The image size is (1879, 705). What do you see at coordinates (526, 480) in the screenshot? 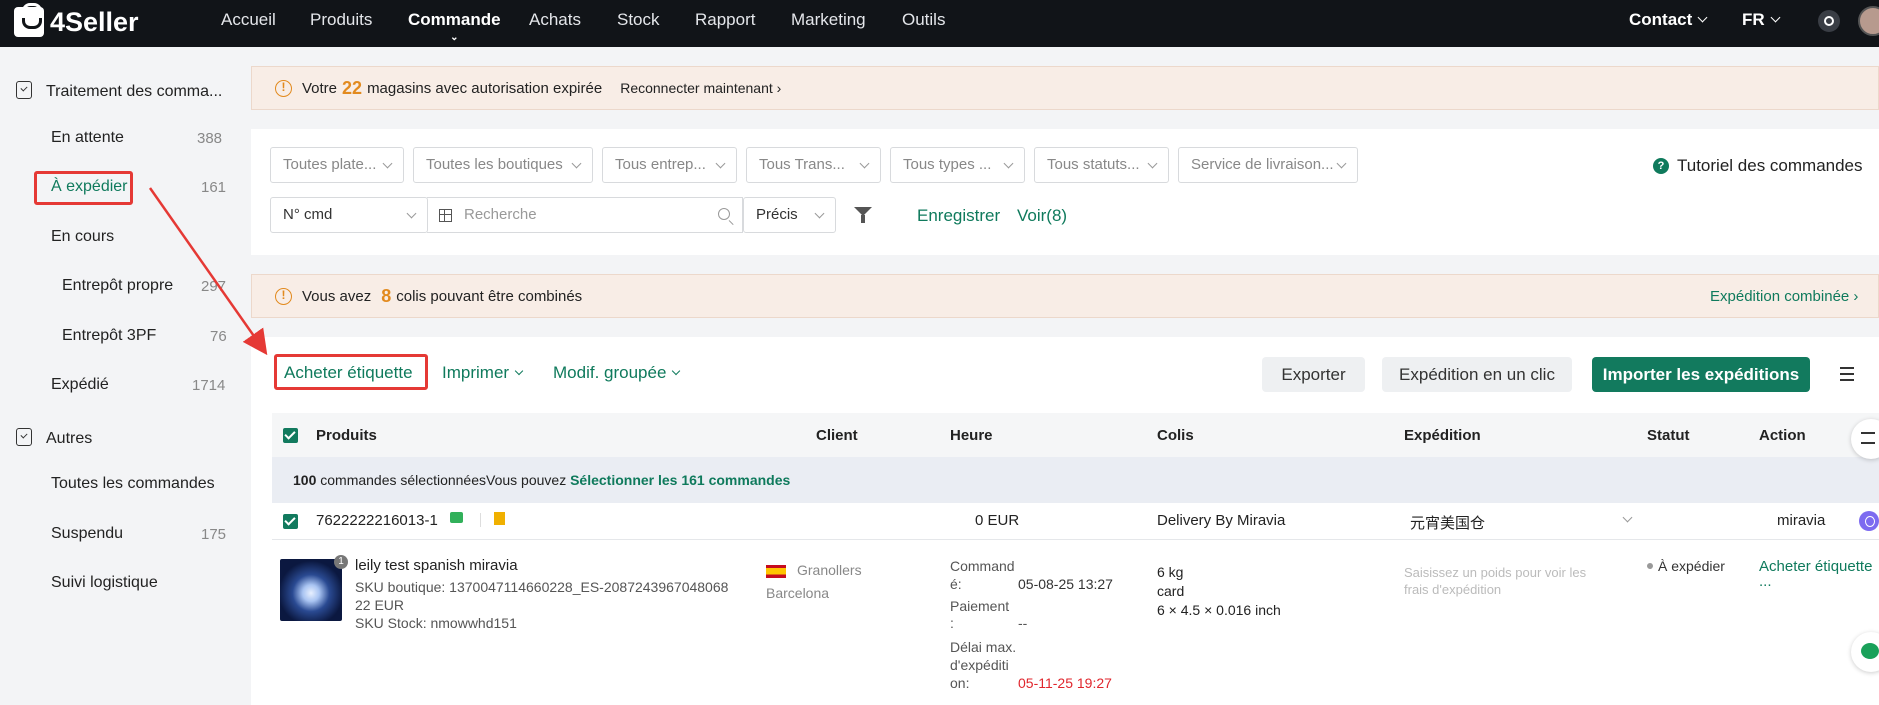
I see `selection-hint: Vous pouvez` at bounding box center [526, 480].